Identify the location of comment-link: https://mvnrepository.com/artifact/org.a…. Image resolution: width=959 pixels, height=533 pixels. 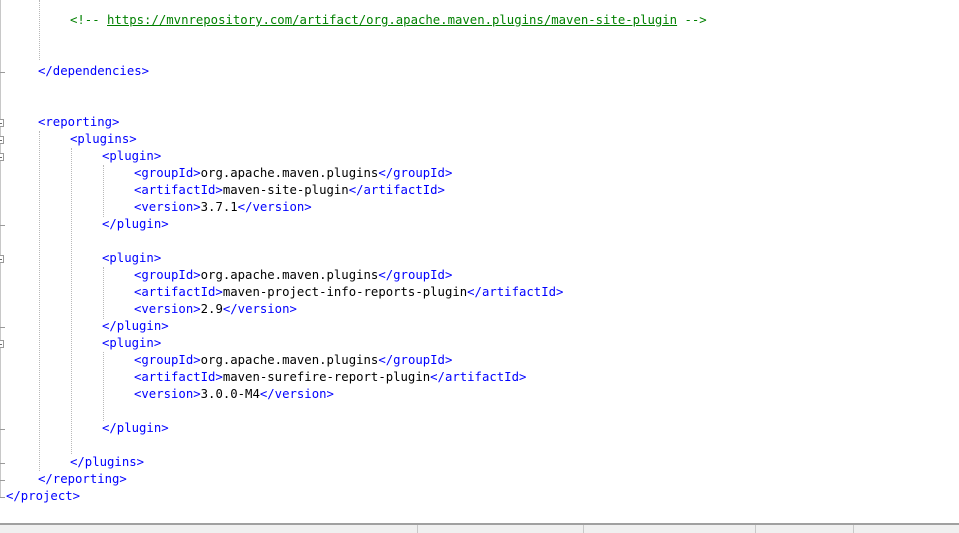
(392, 20).